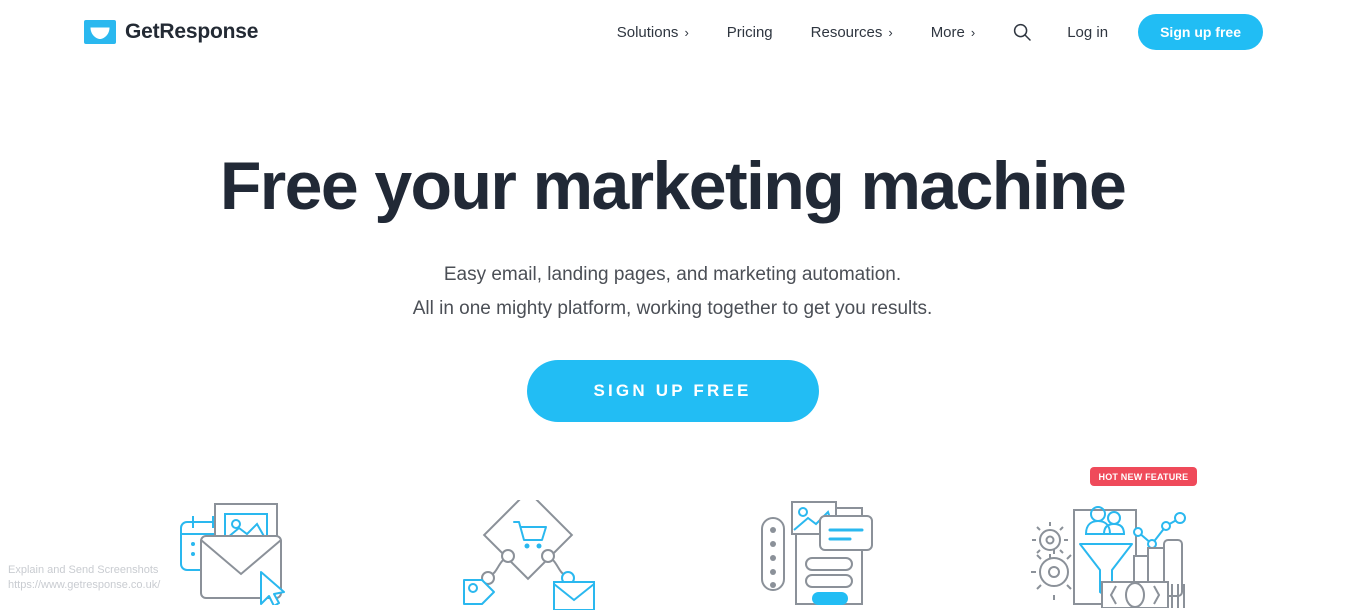 Image resolution: width=1345 pixels, height=610 pixels. Describe the element at coordinates (847, 32) in the screenshot. I see `nav-label: Resources` at that location.